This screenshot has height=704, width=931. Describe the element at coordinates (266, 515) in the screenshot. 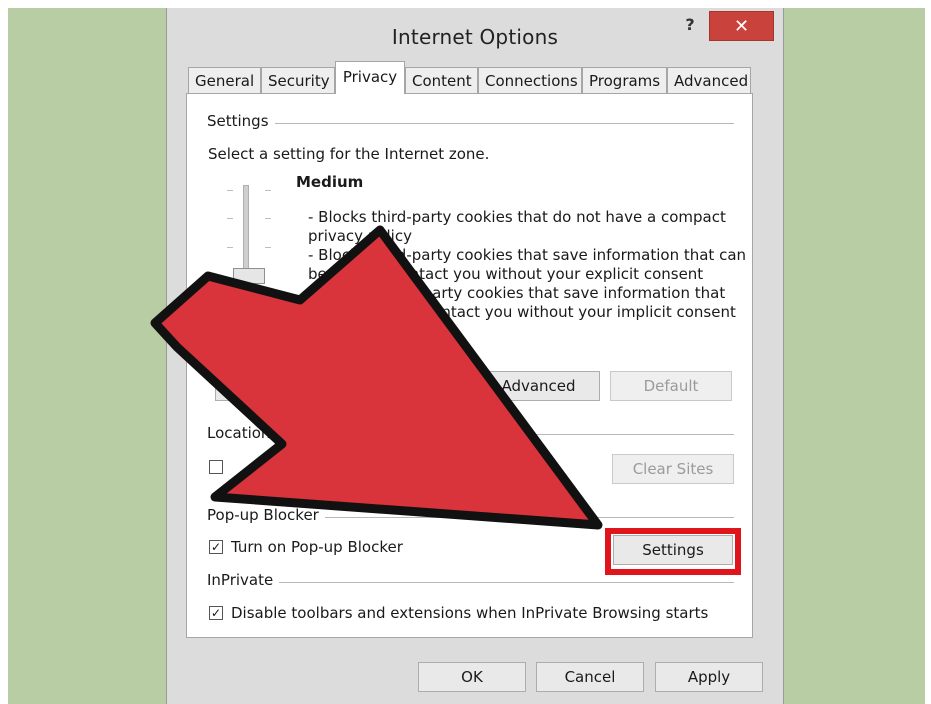

I see `popup-header: Pop-up Blocker` at that location.